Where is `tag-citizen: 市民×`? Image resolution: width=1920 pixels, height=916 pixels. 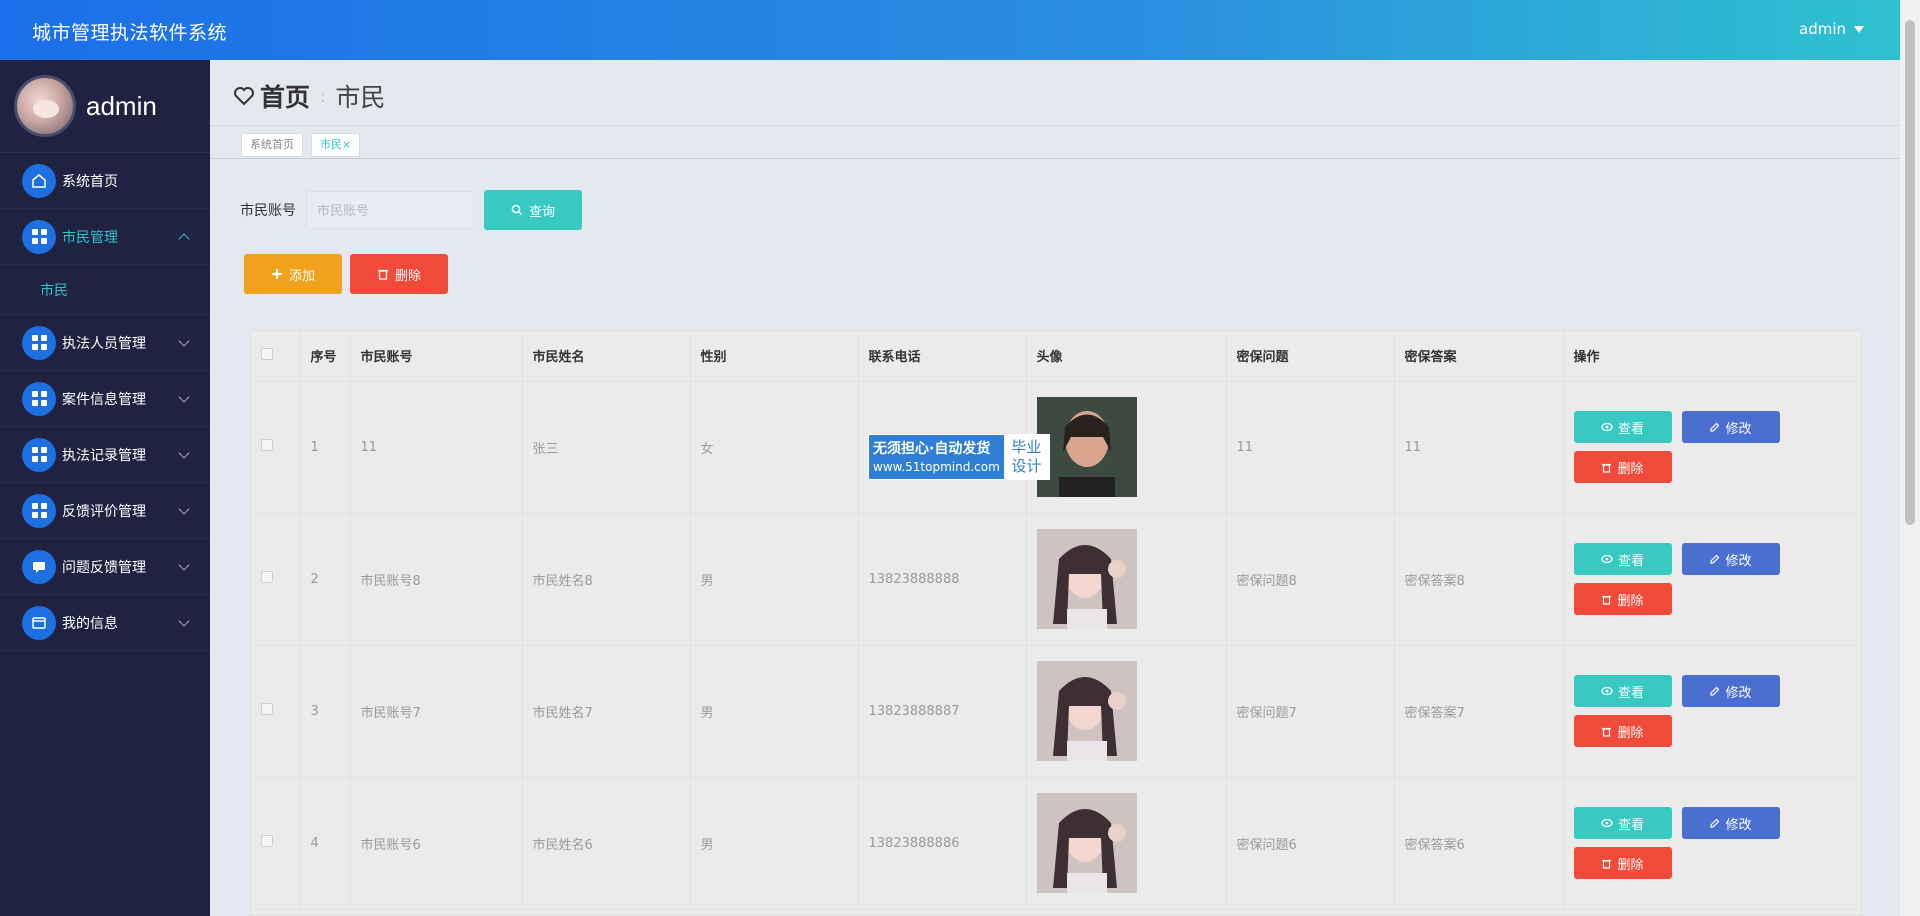
tag-citizen: 市民× is located at coordinates (336, 145).